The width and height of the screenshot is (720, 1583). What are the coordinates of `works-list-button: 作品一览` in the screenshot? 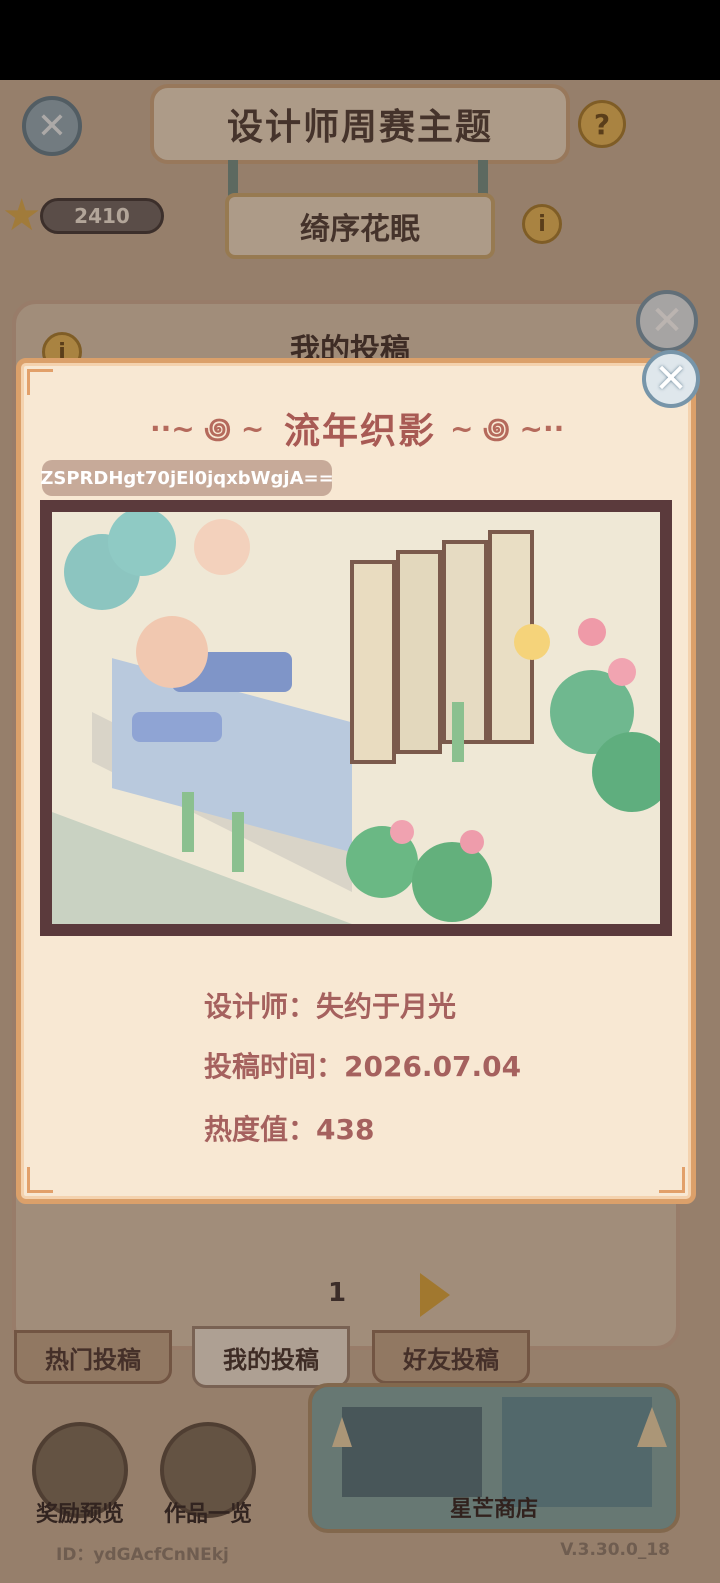 It's located at (208, 1475).